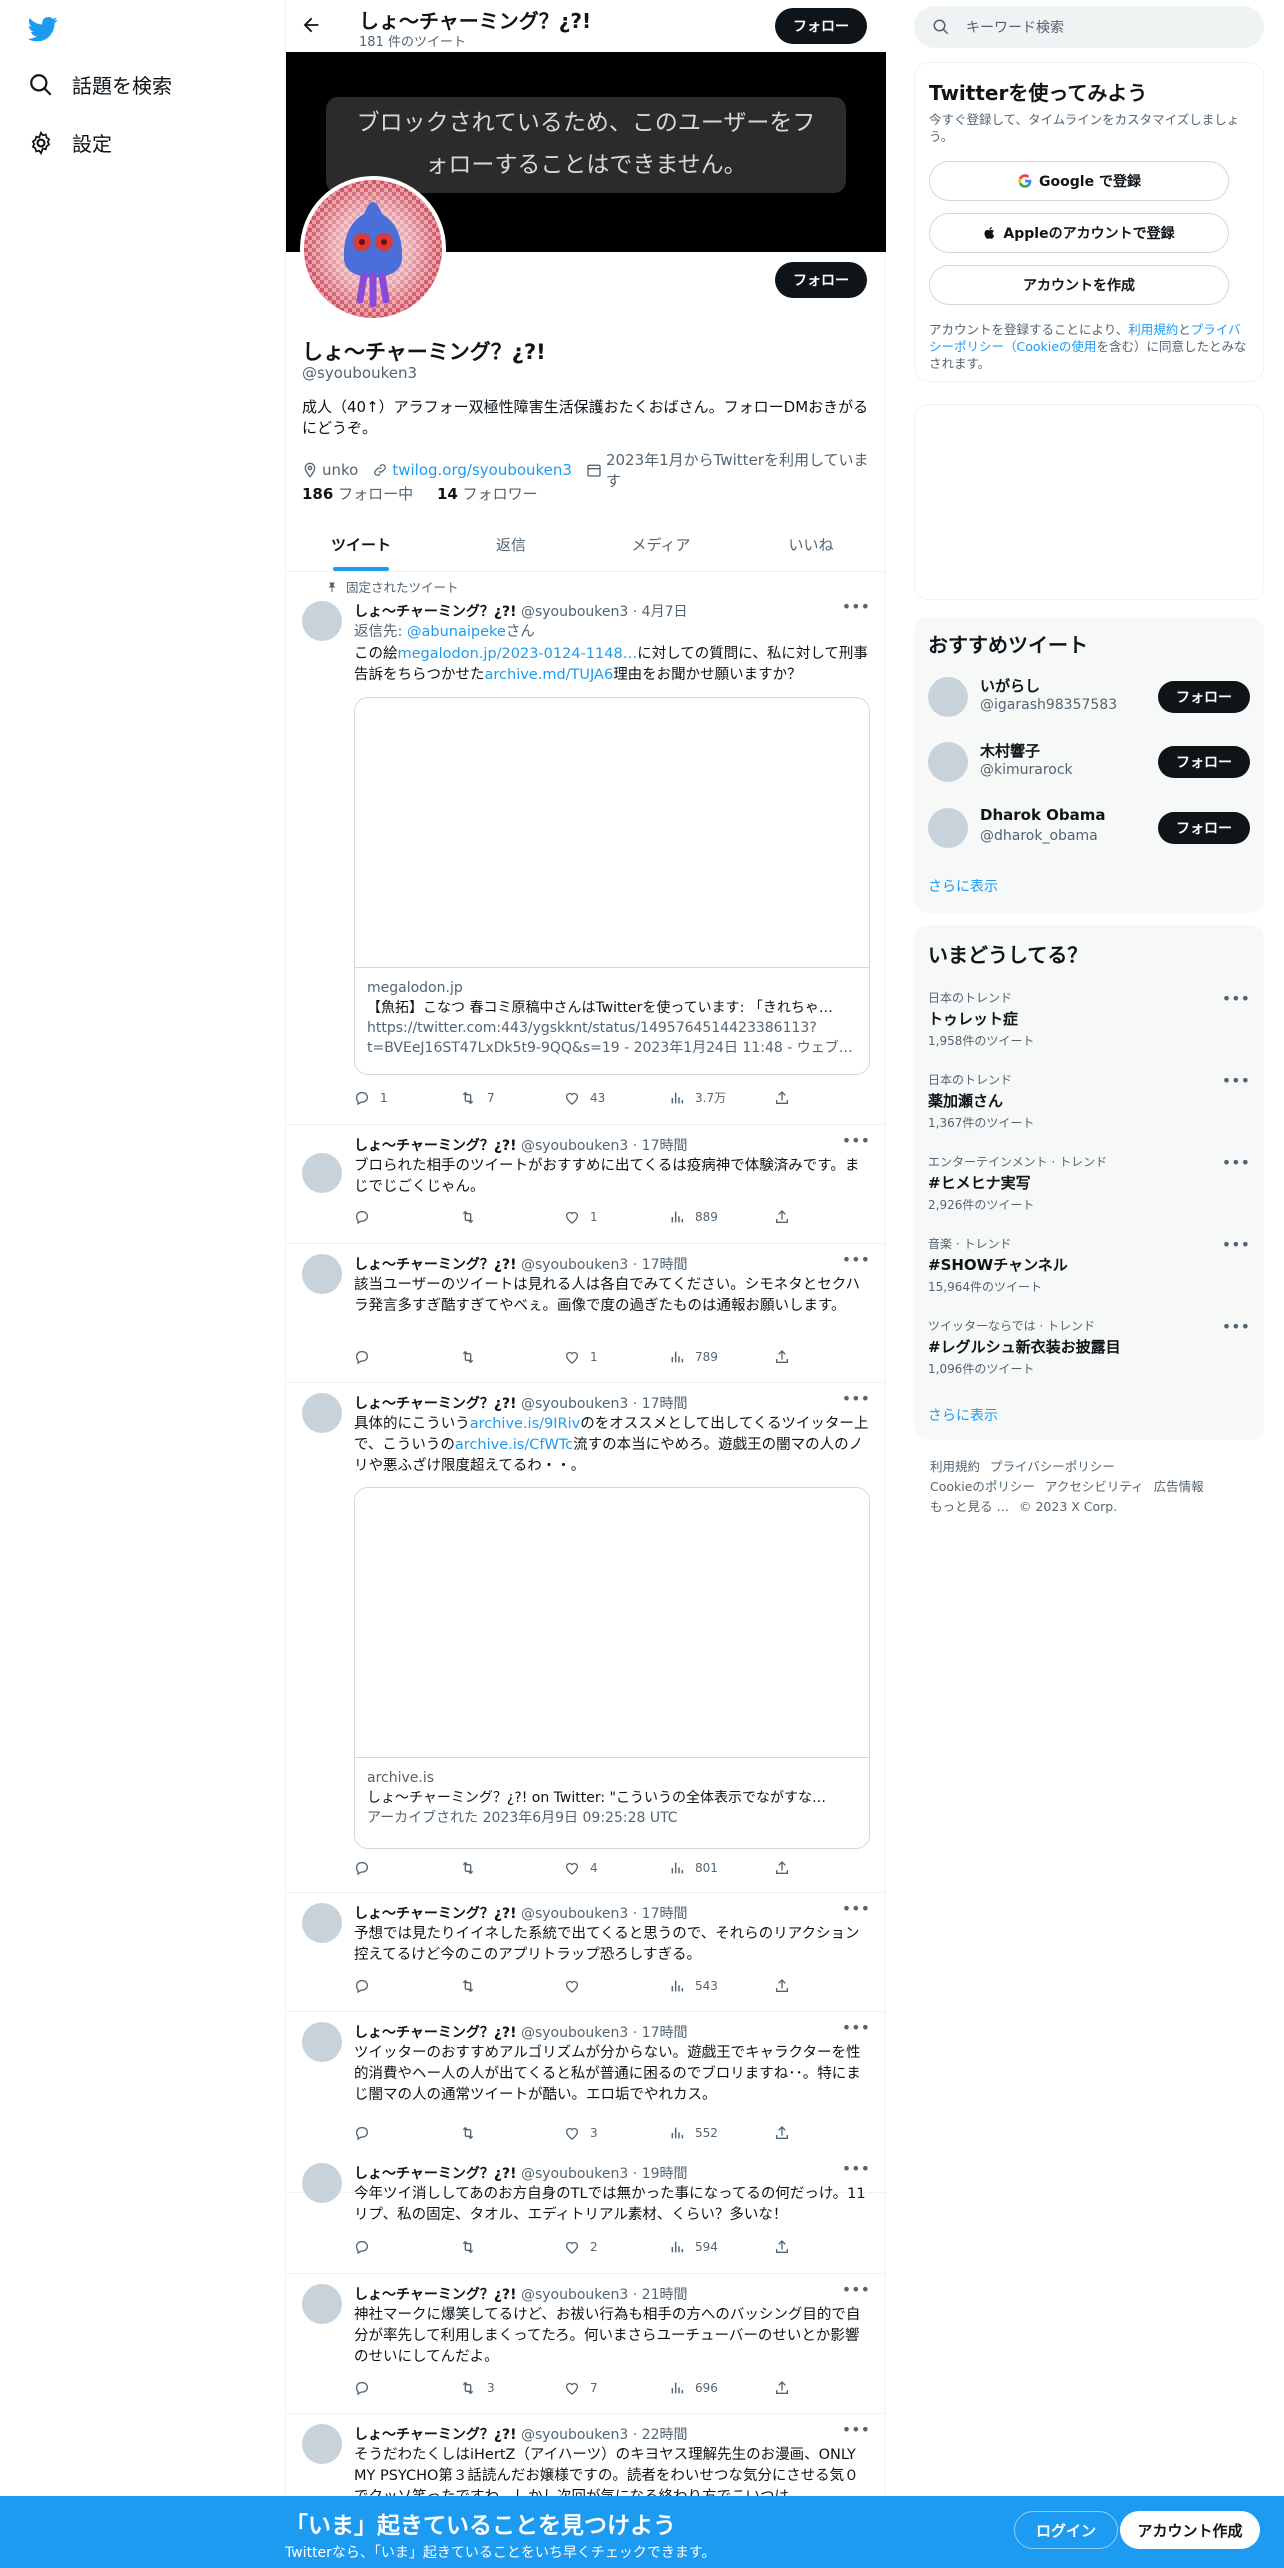 This screenshot has width=1284, height=2568. What do you see at coordinates (661, 545) in the screenshot?
I see `tab-media: メディア` at bounding box center [661, 545].